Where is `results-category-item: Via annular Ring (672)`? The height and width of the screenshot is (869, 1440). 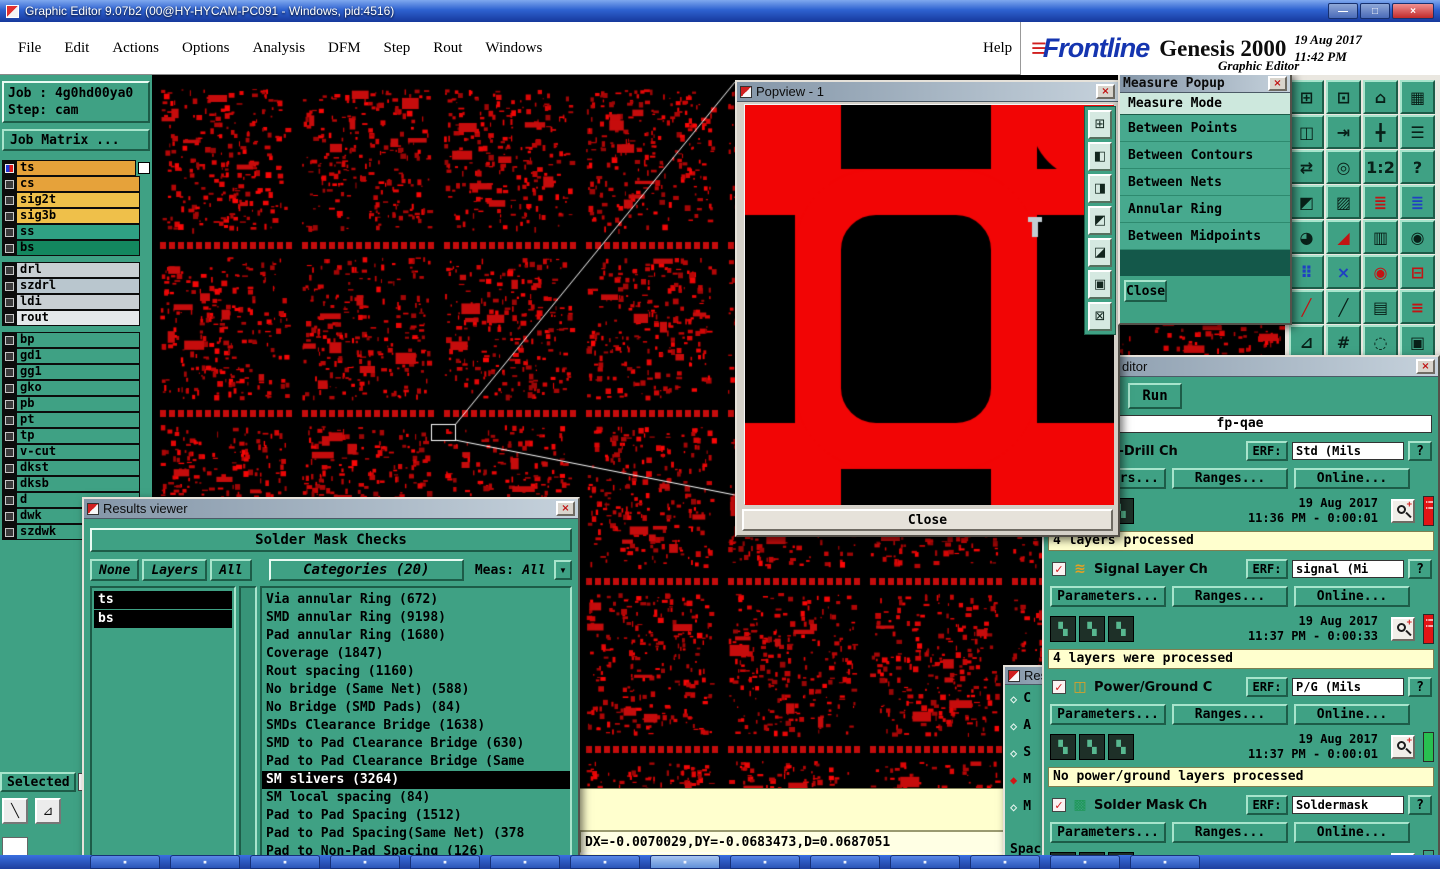
results-category-item: Via annular Ring (672) is located at coordinates (416, 600).